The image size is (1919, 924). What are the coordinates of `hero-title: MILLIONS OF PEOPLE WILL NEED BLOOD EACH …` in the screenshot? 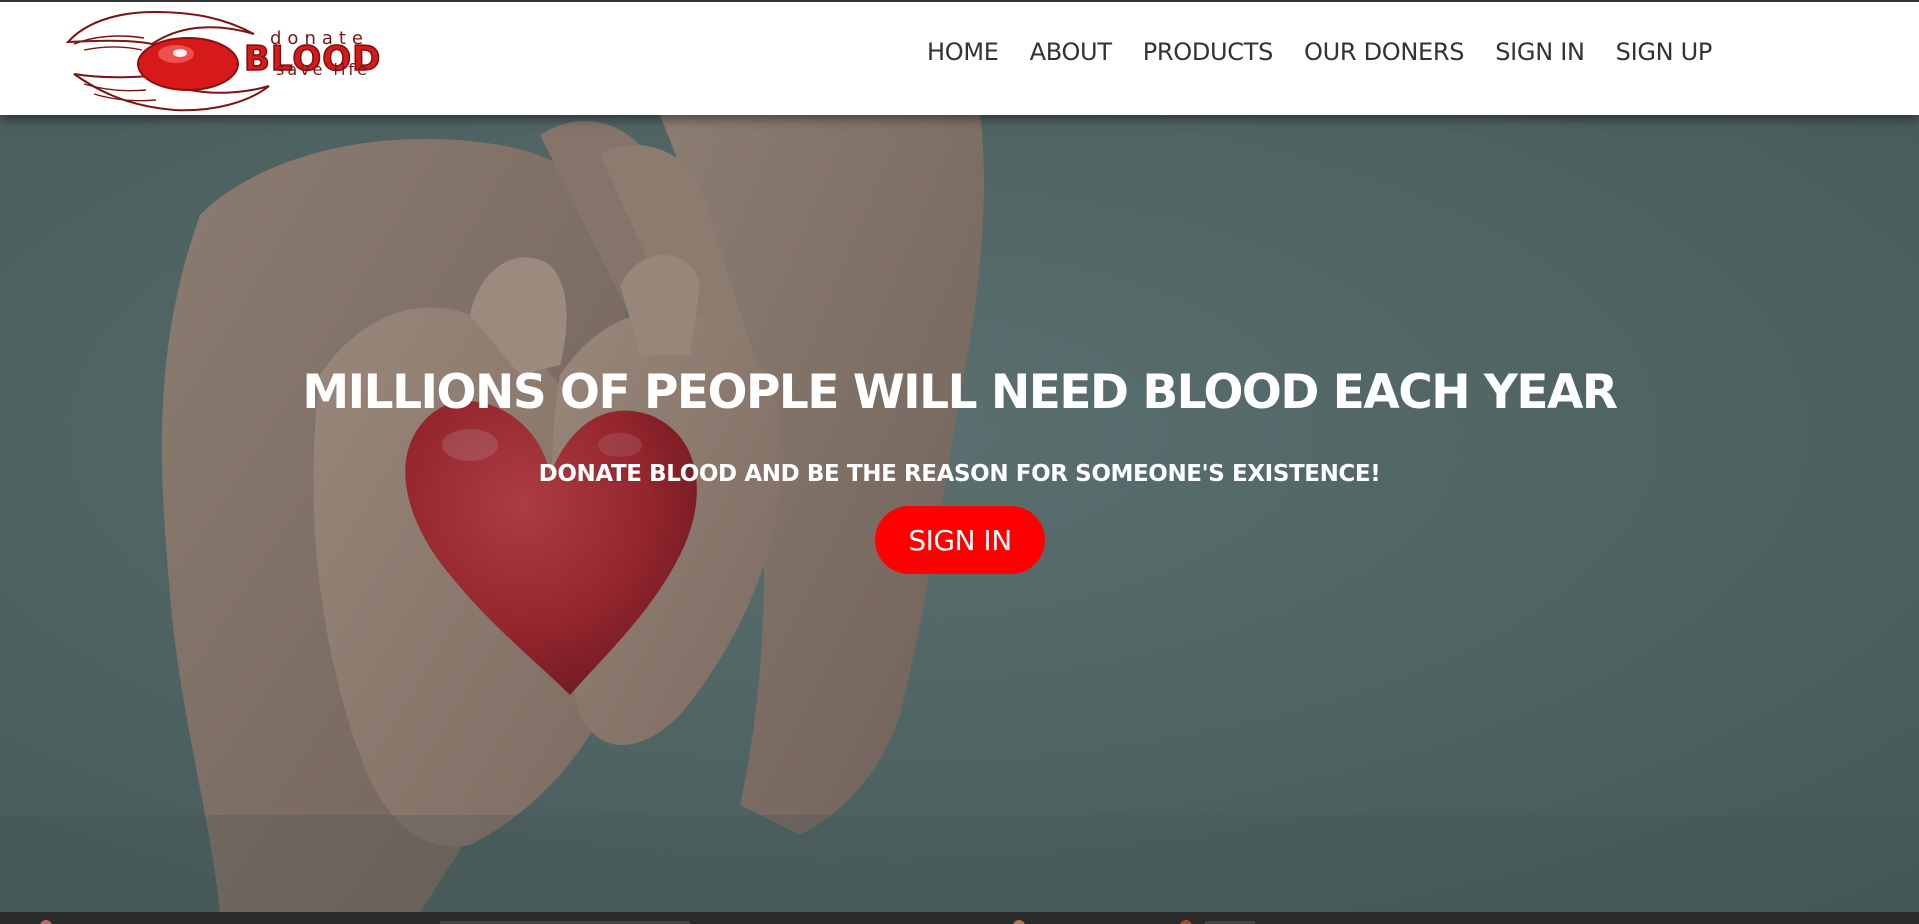 It's located at (960, 392).